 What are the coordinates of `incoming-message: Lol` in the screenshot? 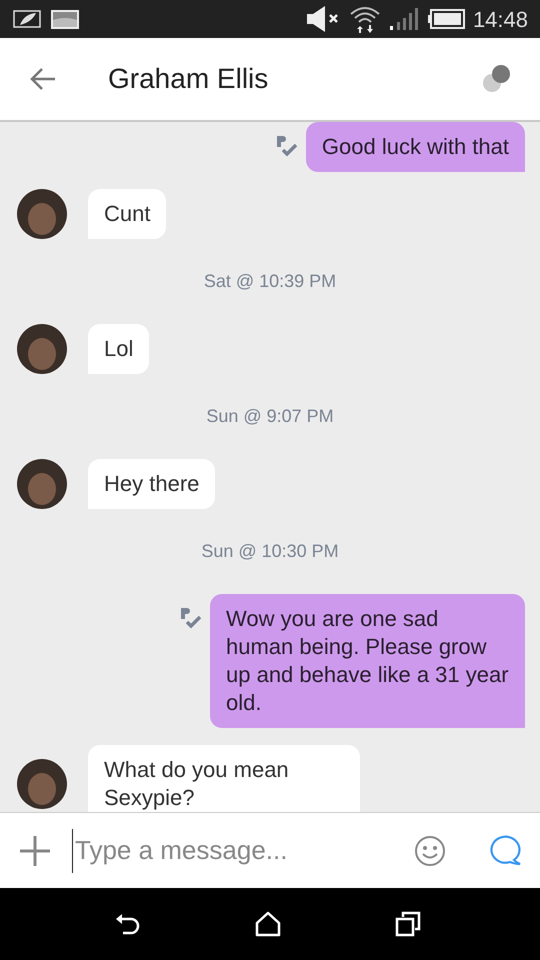 It's located at (119, 349).